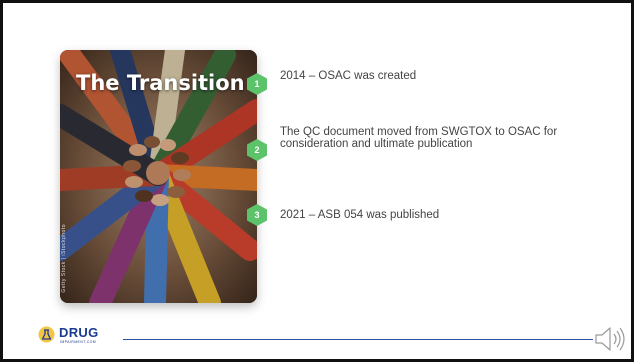  What do you see at coordinates (348, 76) in the screenshot?
I see `timeline-item-1-text: 2014 – OSAC was created` at bounding box center [348, 76].